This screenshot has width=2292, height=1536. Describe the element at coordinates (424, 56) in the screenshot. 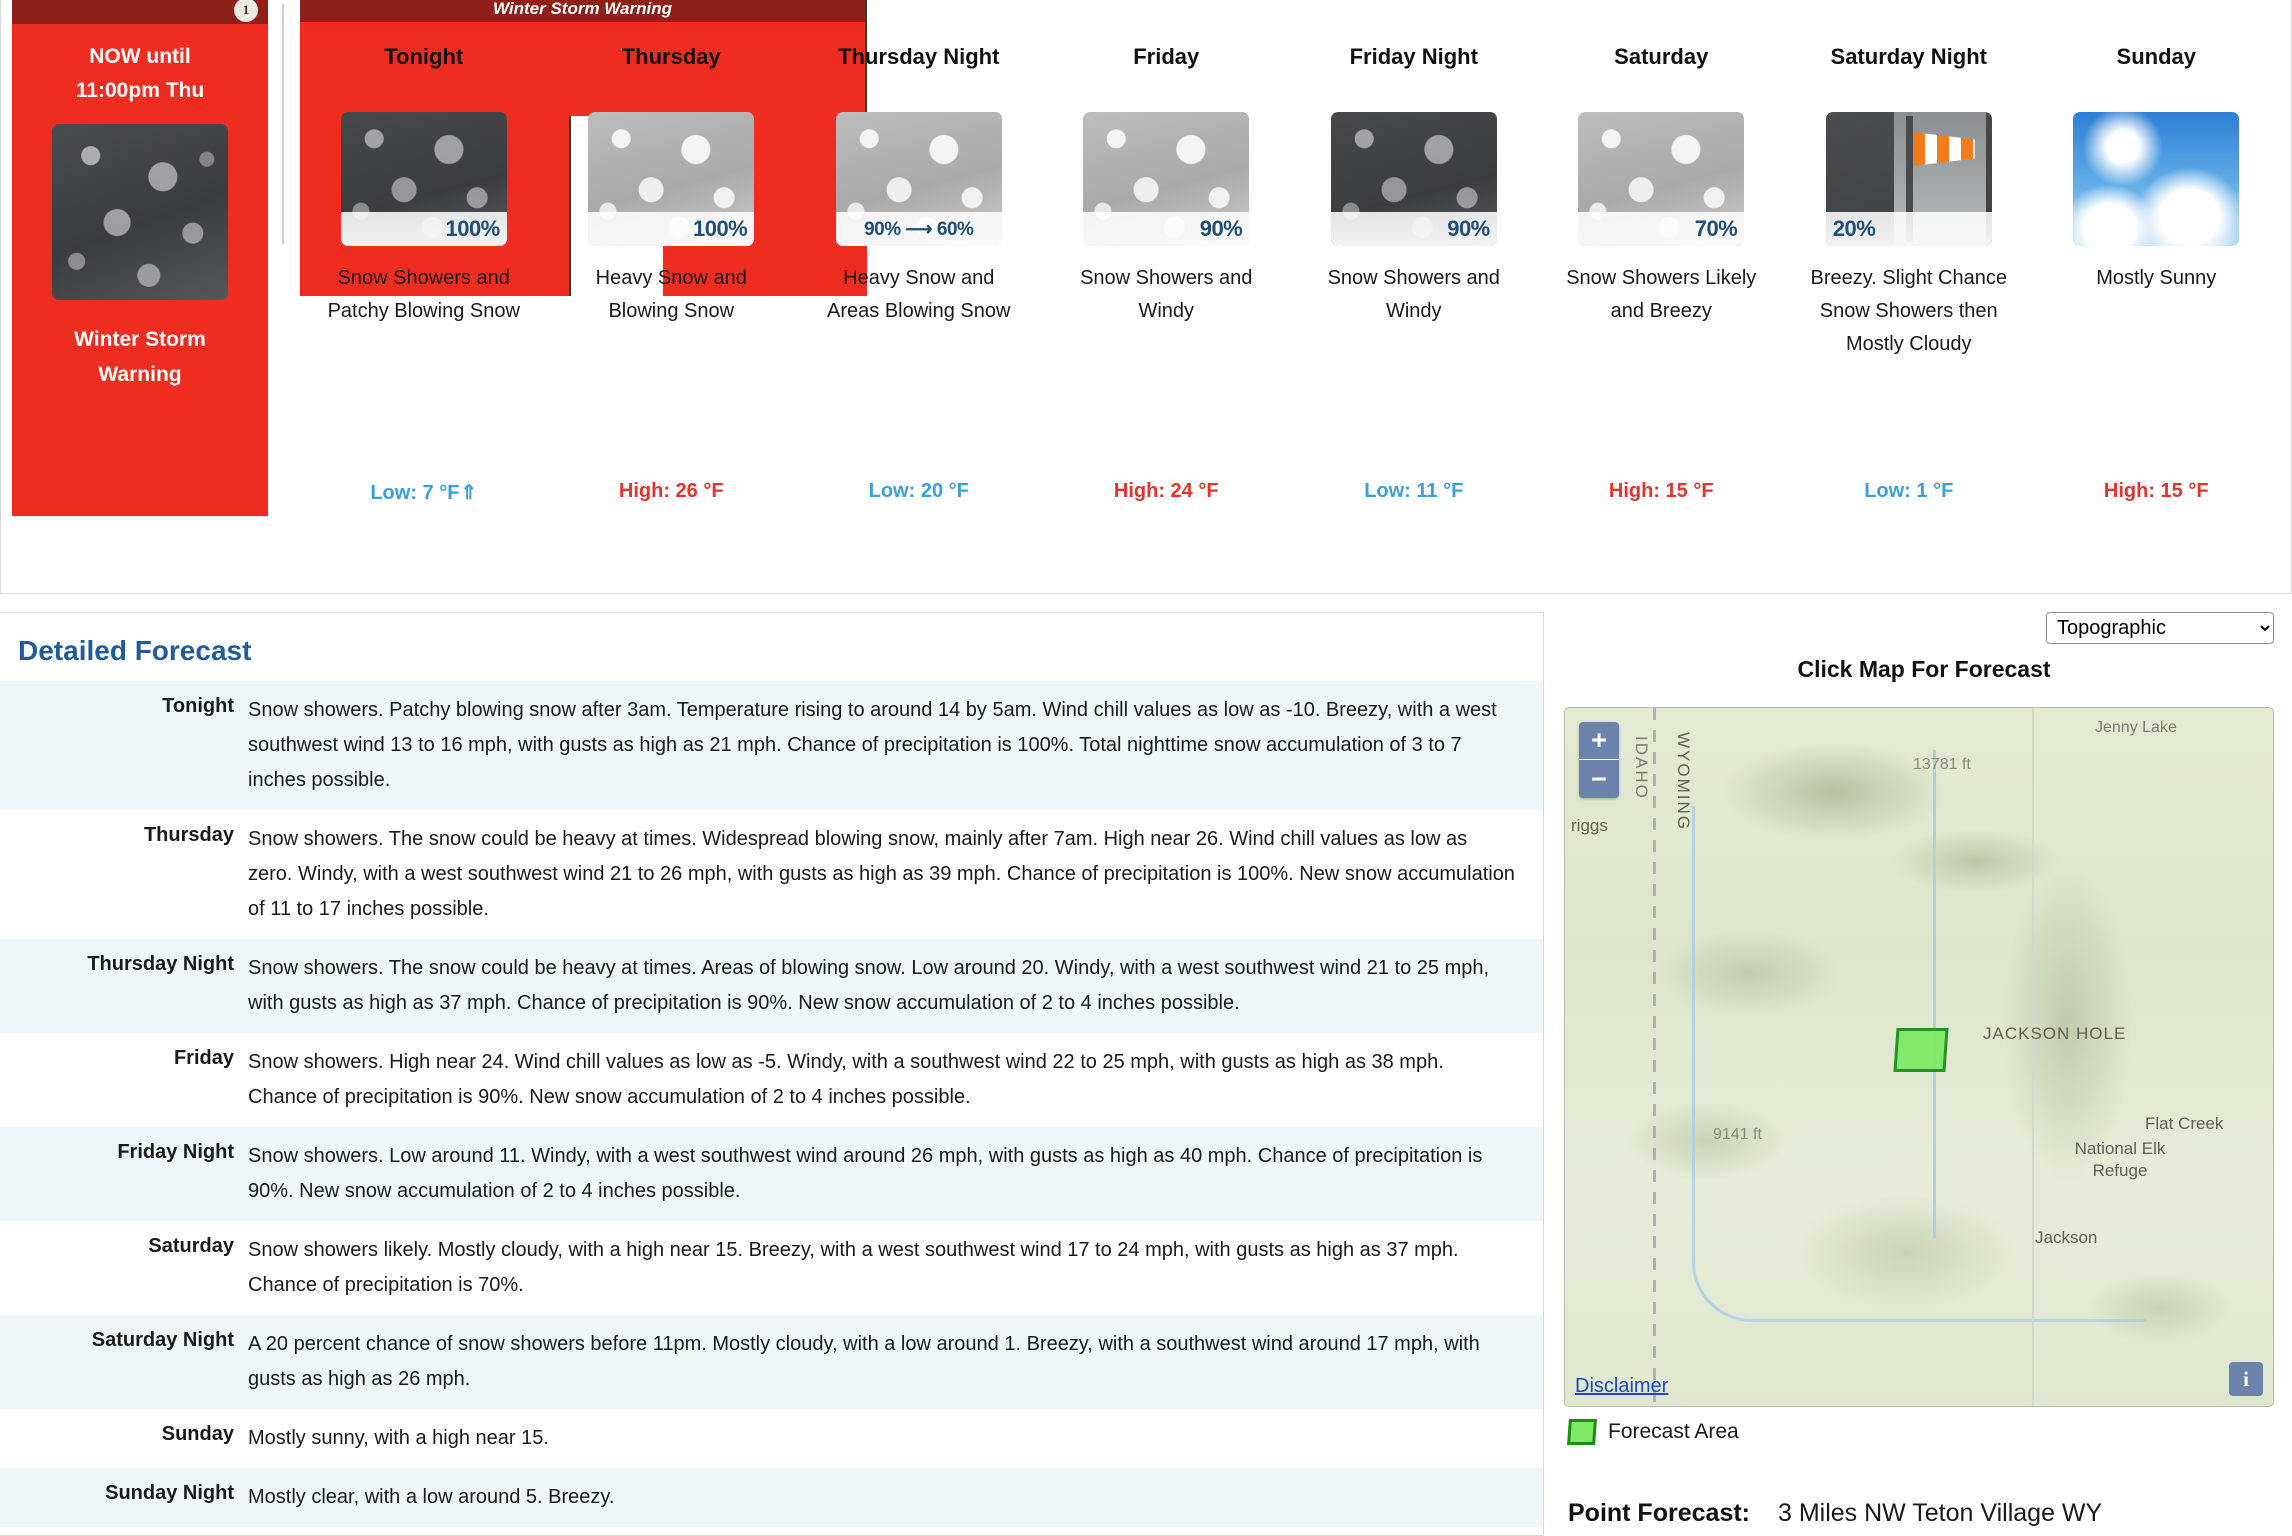

I see `period-name: Tonight` at that location.